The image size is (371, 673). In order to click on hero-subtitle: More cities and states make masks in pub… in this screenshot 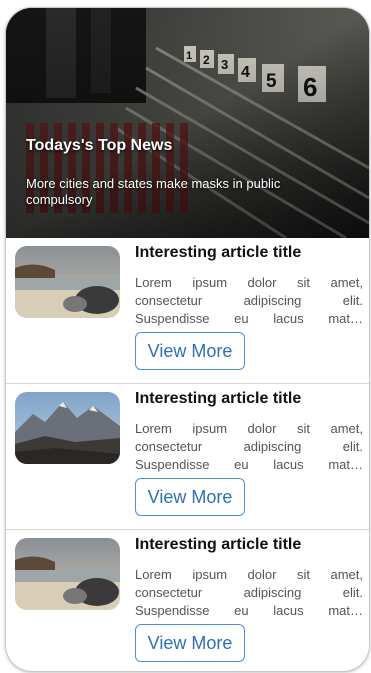, I will do `click(153, 191)`.